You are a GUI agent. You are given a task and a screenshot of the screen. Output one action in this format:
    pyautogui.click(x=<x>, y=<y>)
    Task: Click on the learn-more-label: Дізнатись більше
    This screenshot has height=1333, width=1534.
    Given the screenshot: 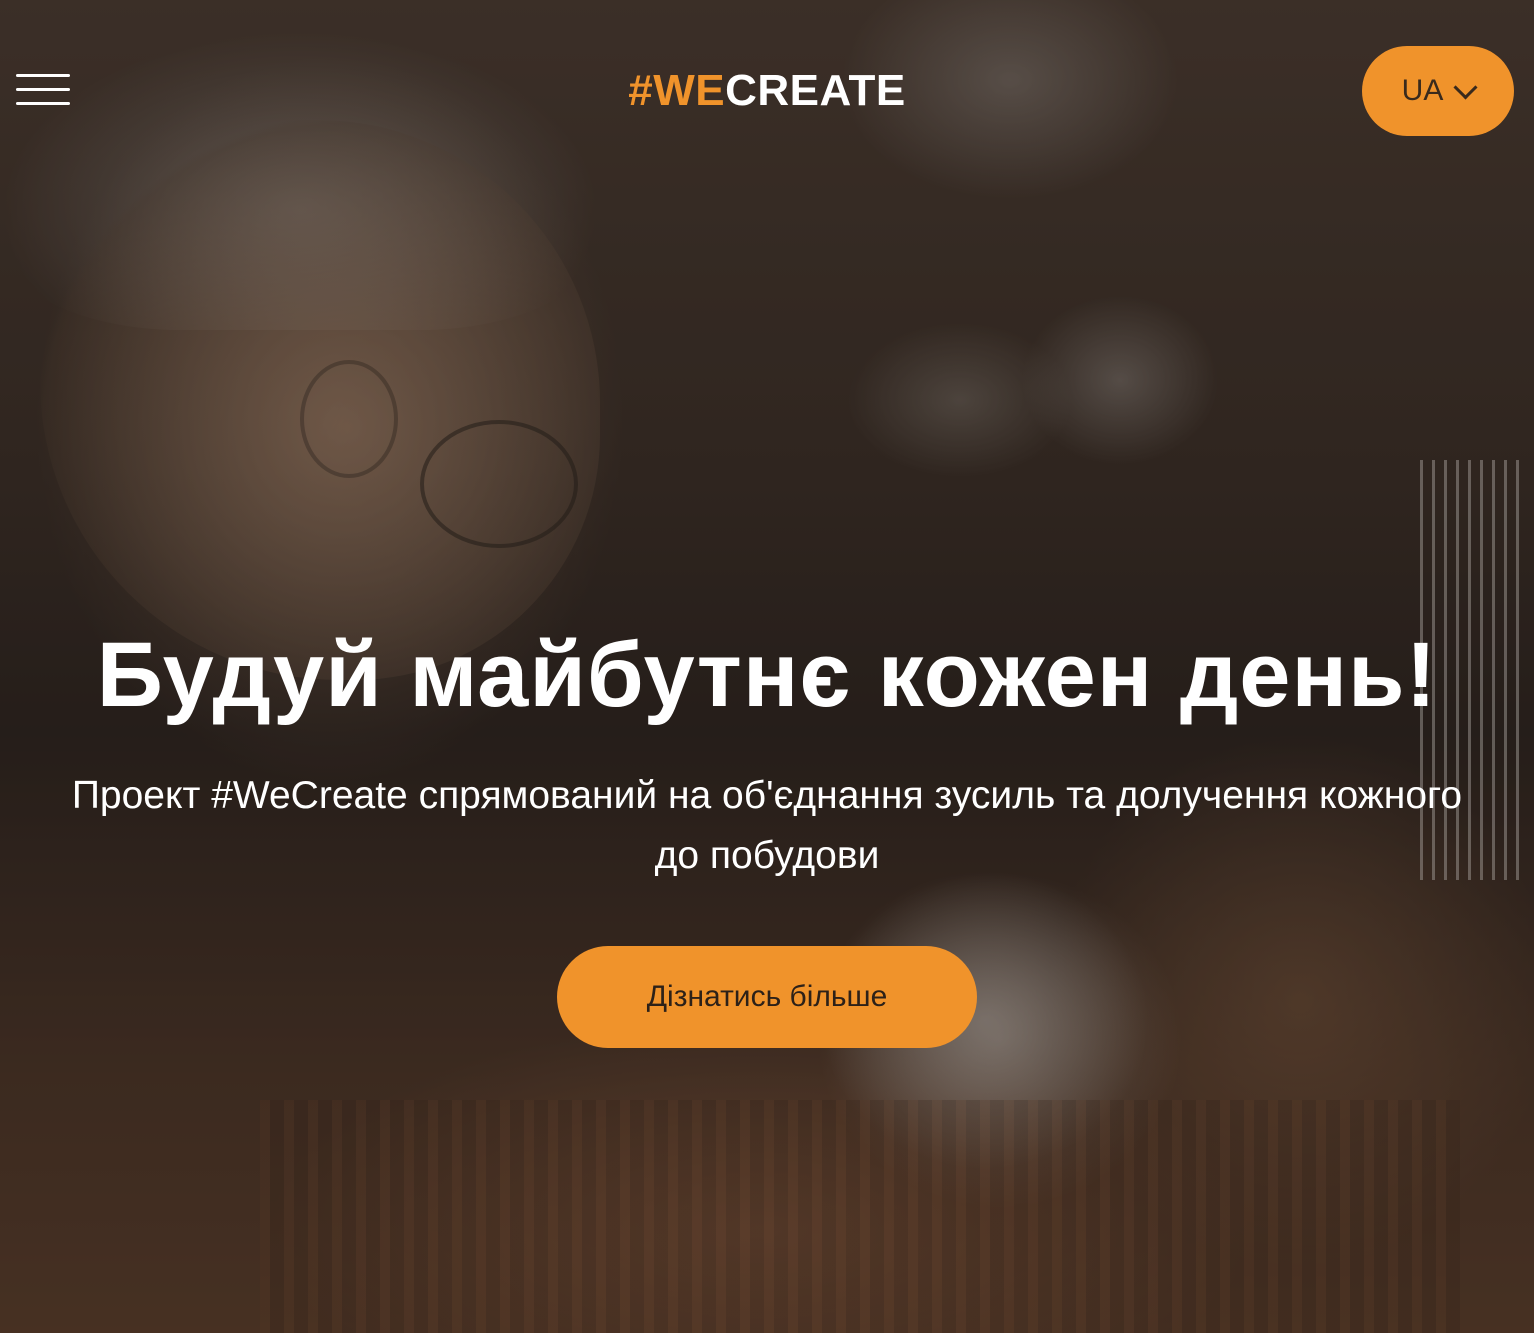 What is the action you would take?
    pyautogui.click(x=767, y=996)
    